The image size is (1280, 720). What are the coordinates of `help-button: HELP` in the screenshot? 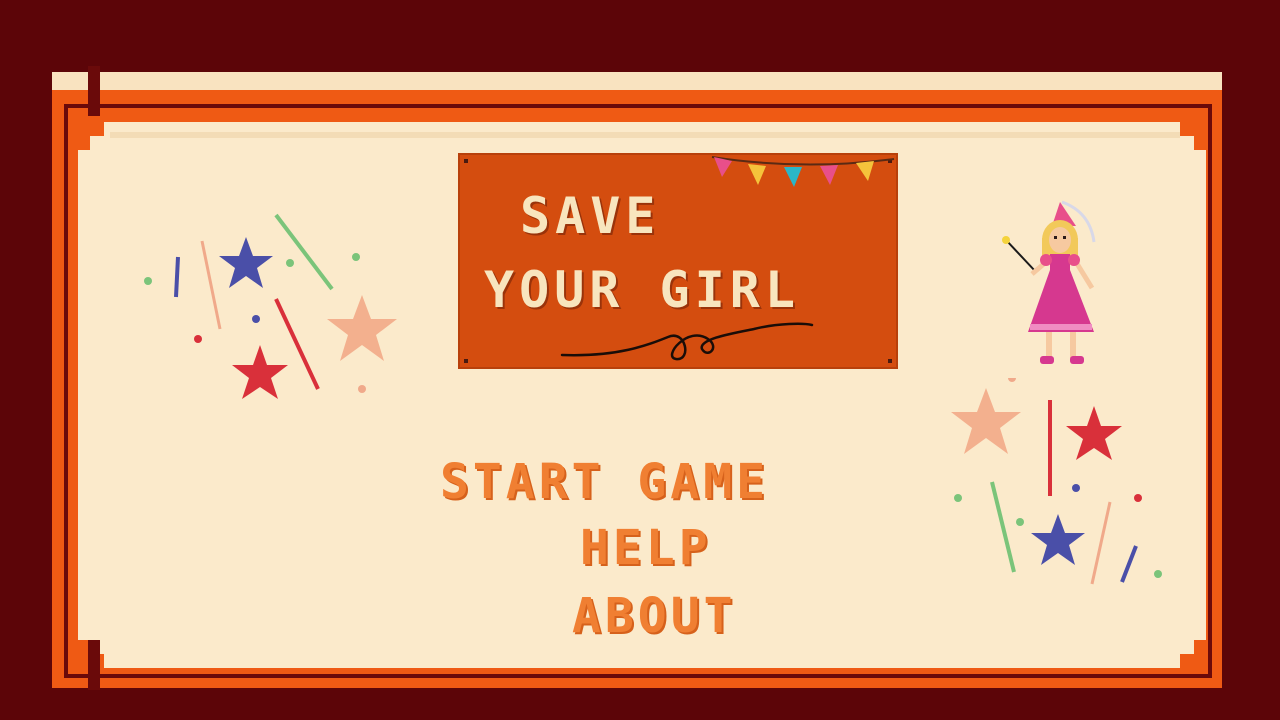 It's located at (646, 548).